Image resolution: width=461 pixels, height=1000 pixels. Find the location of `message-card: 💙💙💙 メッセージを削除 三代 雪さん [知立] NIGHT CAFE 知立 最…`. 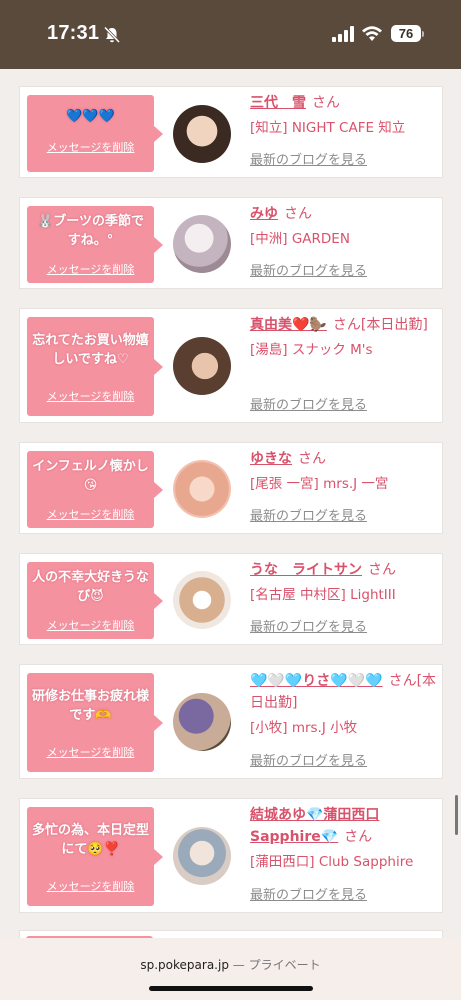

message-card: 💙💙💙 メッセージを削除 三代 雪さん [知立] NIGHT CAFE 知立 最… is located at coordinates (231, 132).